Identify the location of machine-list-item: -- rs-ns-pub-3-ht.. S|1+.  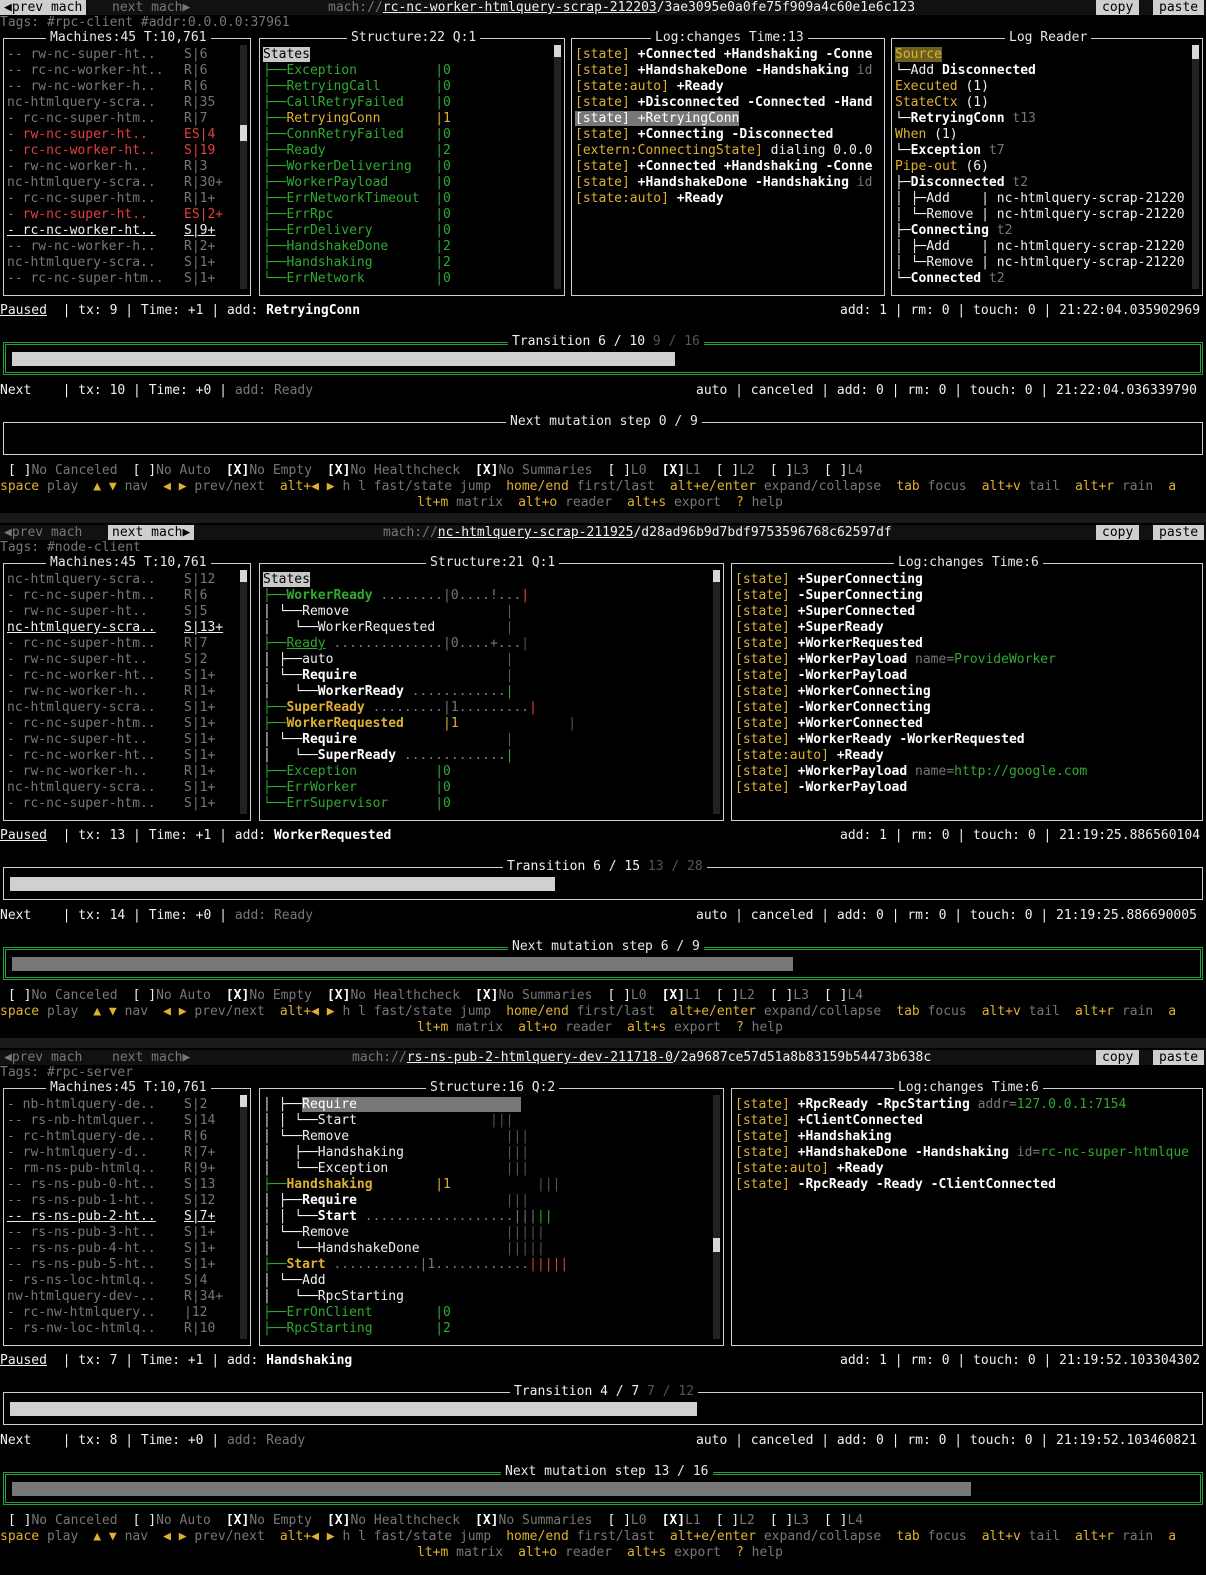
(122, 1233).